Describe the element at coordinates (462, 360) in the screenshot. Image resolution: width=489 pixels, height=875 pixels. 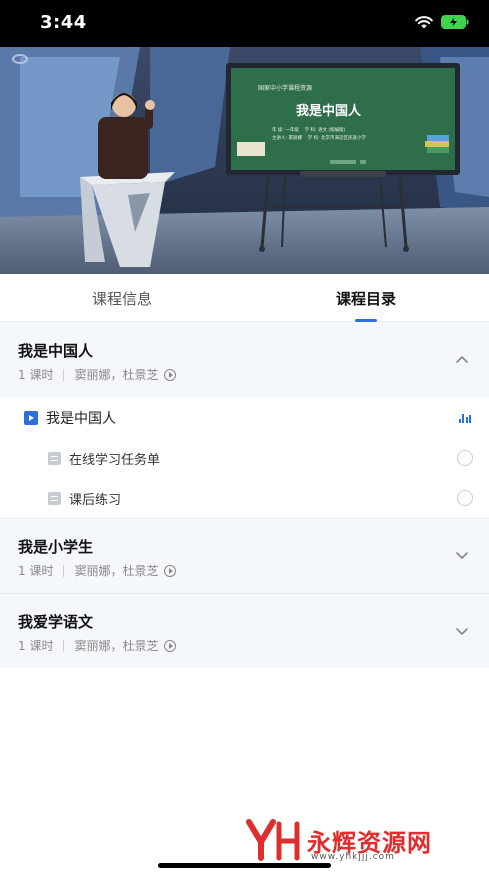
I see `chevron-up-icon` at that location.